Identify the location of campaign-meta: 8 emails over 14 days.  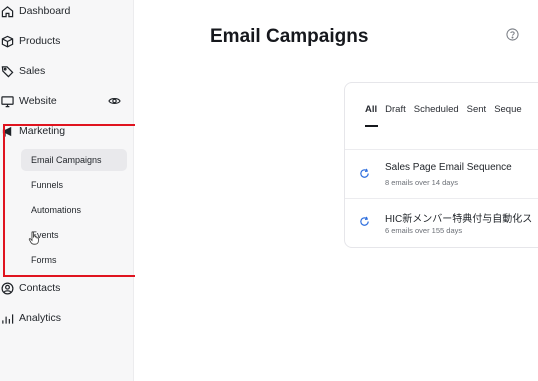
(421, 182).